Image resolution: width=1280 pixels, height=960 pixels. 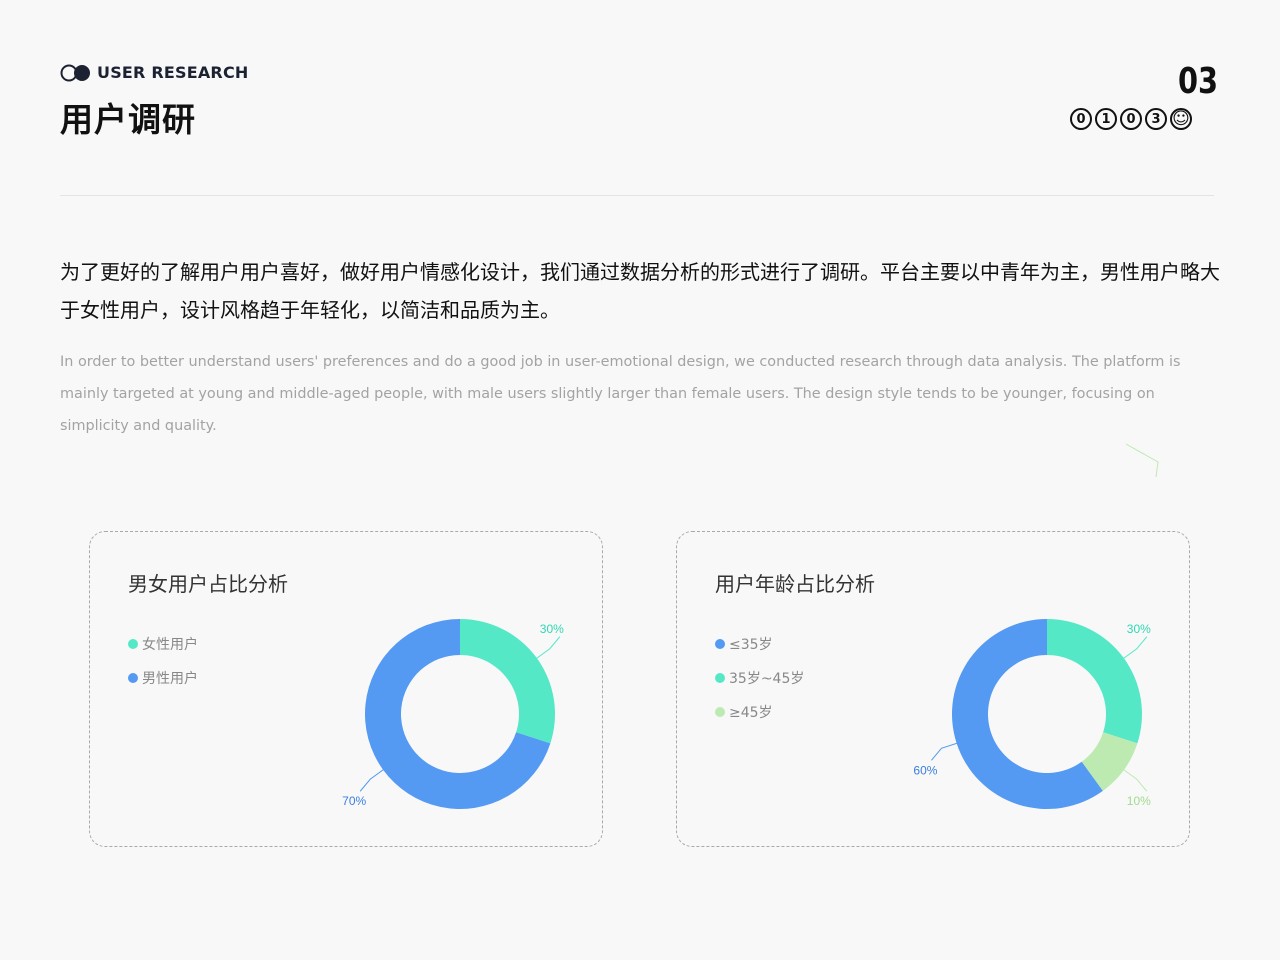 I want to click on logo-icon, so click(x=75, y=73).